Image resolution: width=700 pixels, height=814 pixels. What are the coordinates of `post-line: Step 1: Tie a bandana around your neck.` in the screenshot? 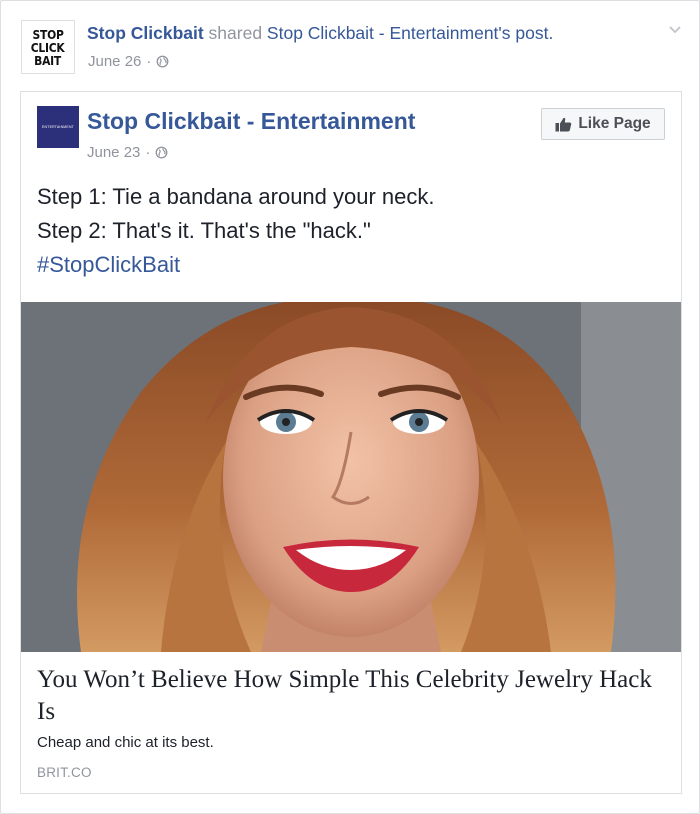 It's located at (236, 196).